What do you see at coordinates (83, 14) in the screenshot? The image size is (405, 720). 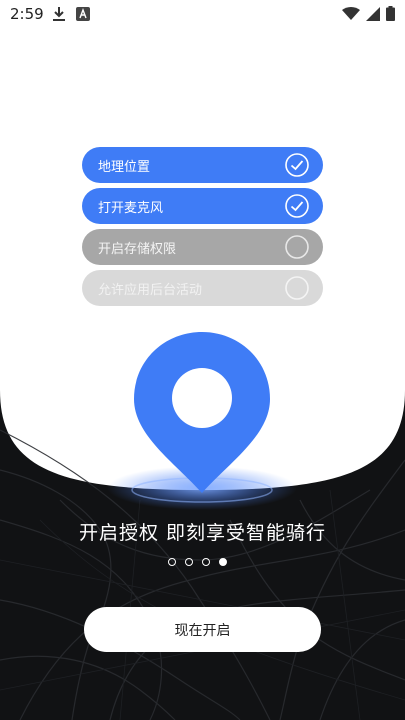 I see `app-a-icon` at bounding box center [83, 14].